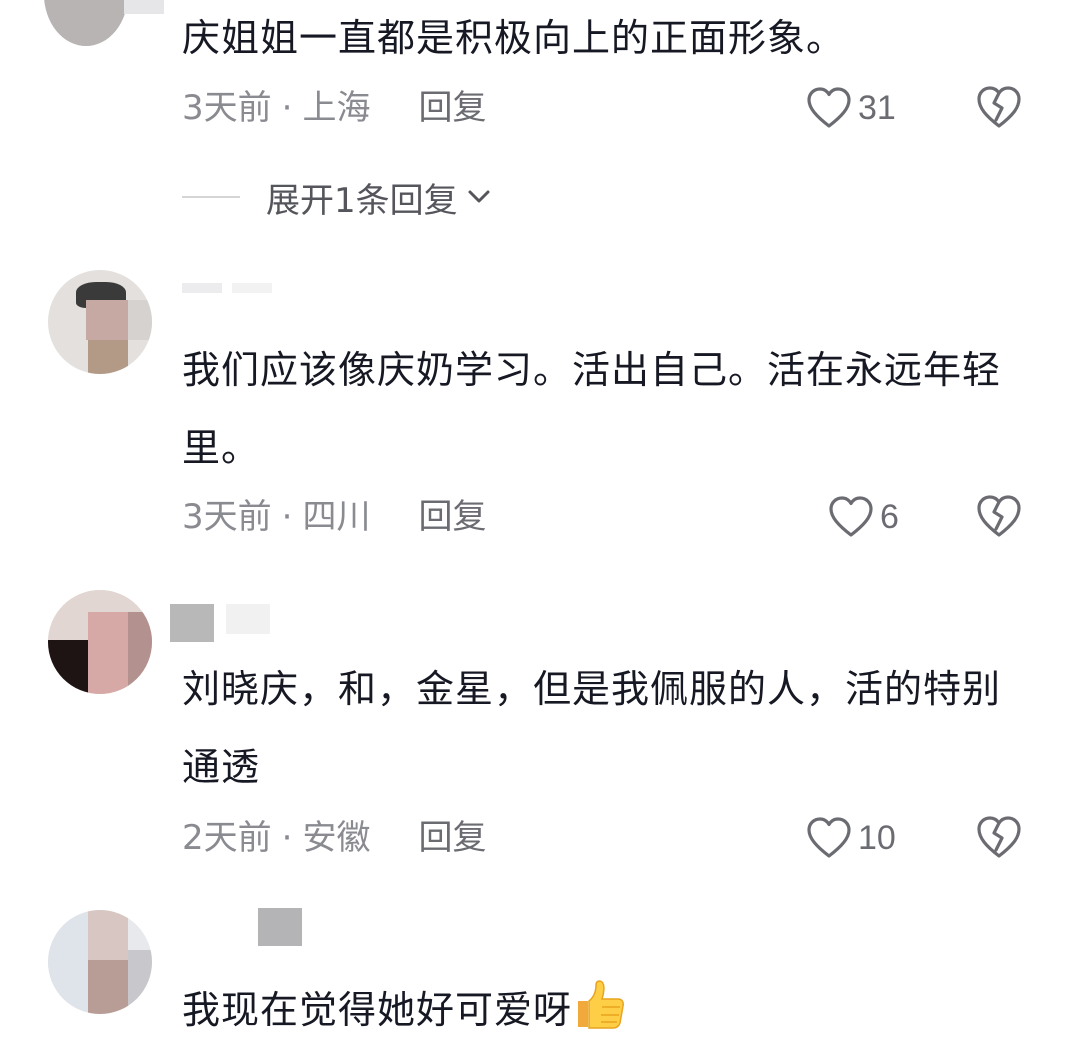 The height and width of the screenshot is (1050, 1080). I want to click on like-button: 10, so click(851, 838).